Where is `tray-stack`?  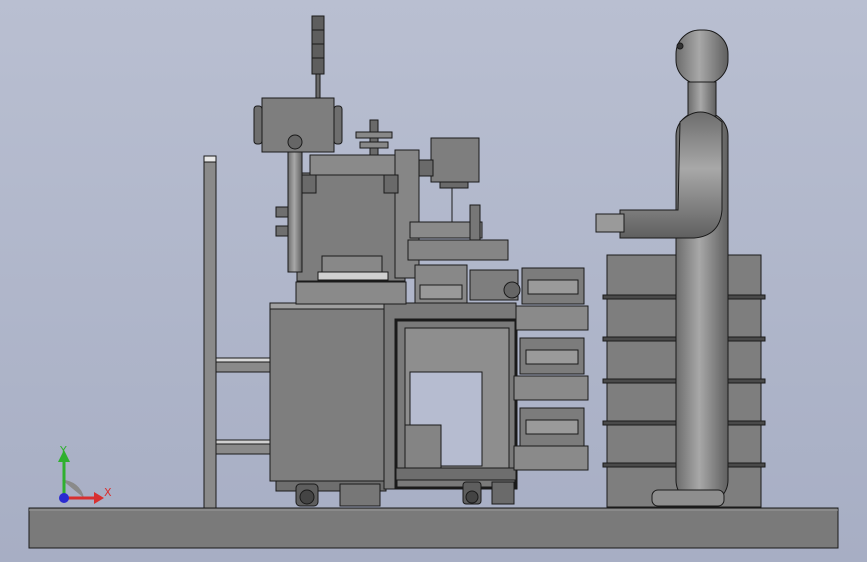
tray-stack is located at coordinates (551, 369).